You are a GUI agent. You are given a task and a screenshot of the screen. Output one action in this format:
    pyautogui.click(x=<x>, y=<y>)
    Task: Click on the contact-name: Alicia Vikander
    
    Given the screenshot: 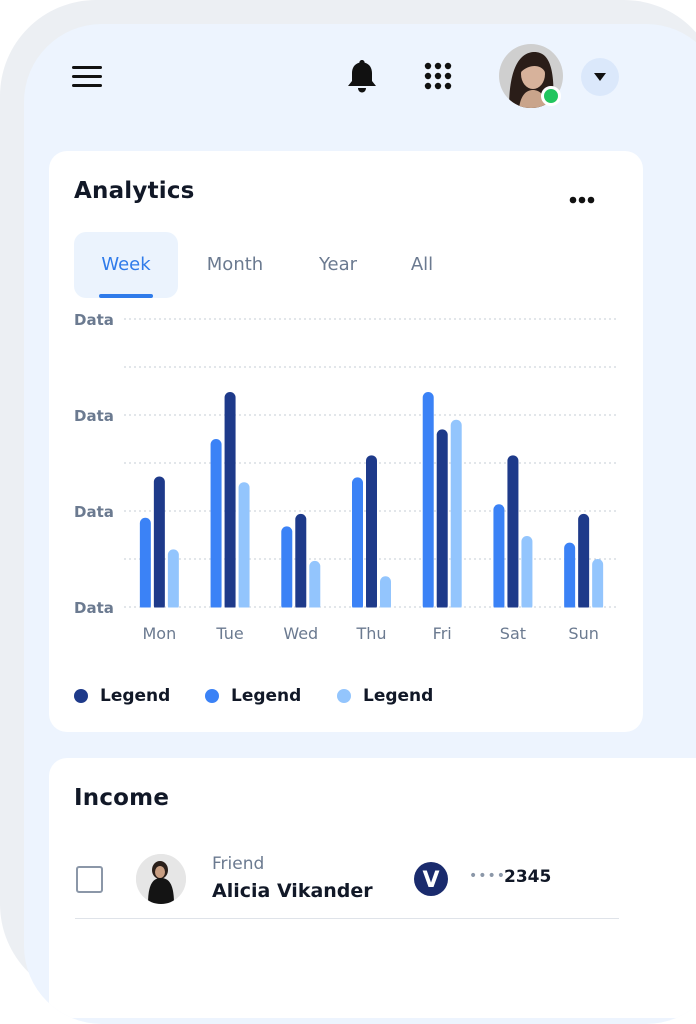 What is the action you would take?
    pyautogui.click(x=292, y=891)
    